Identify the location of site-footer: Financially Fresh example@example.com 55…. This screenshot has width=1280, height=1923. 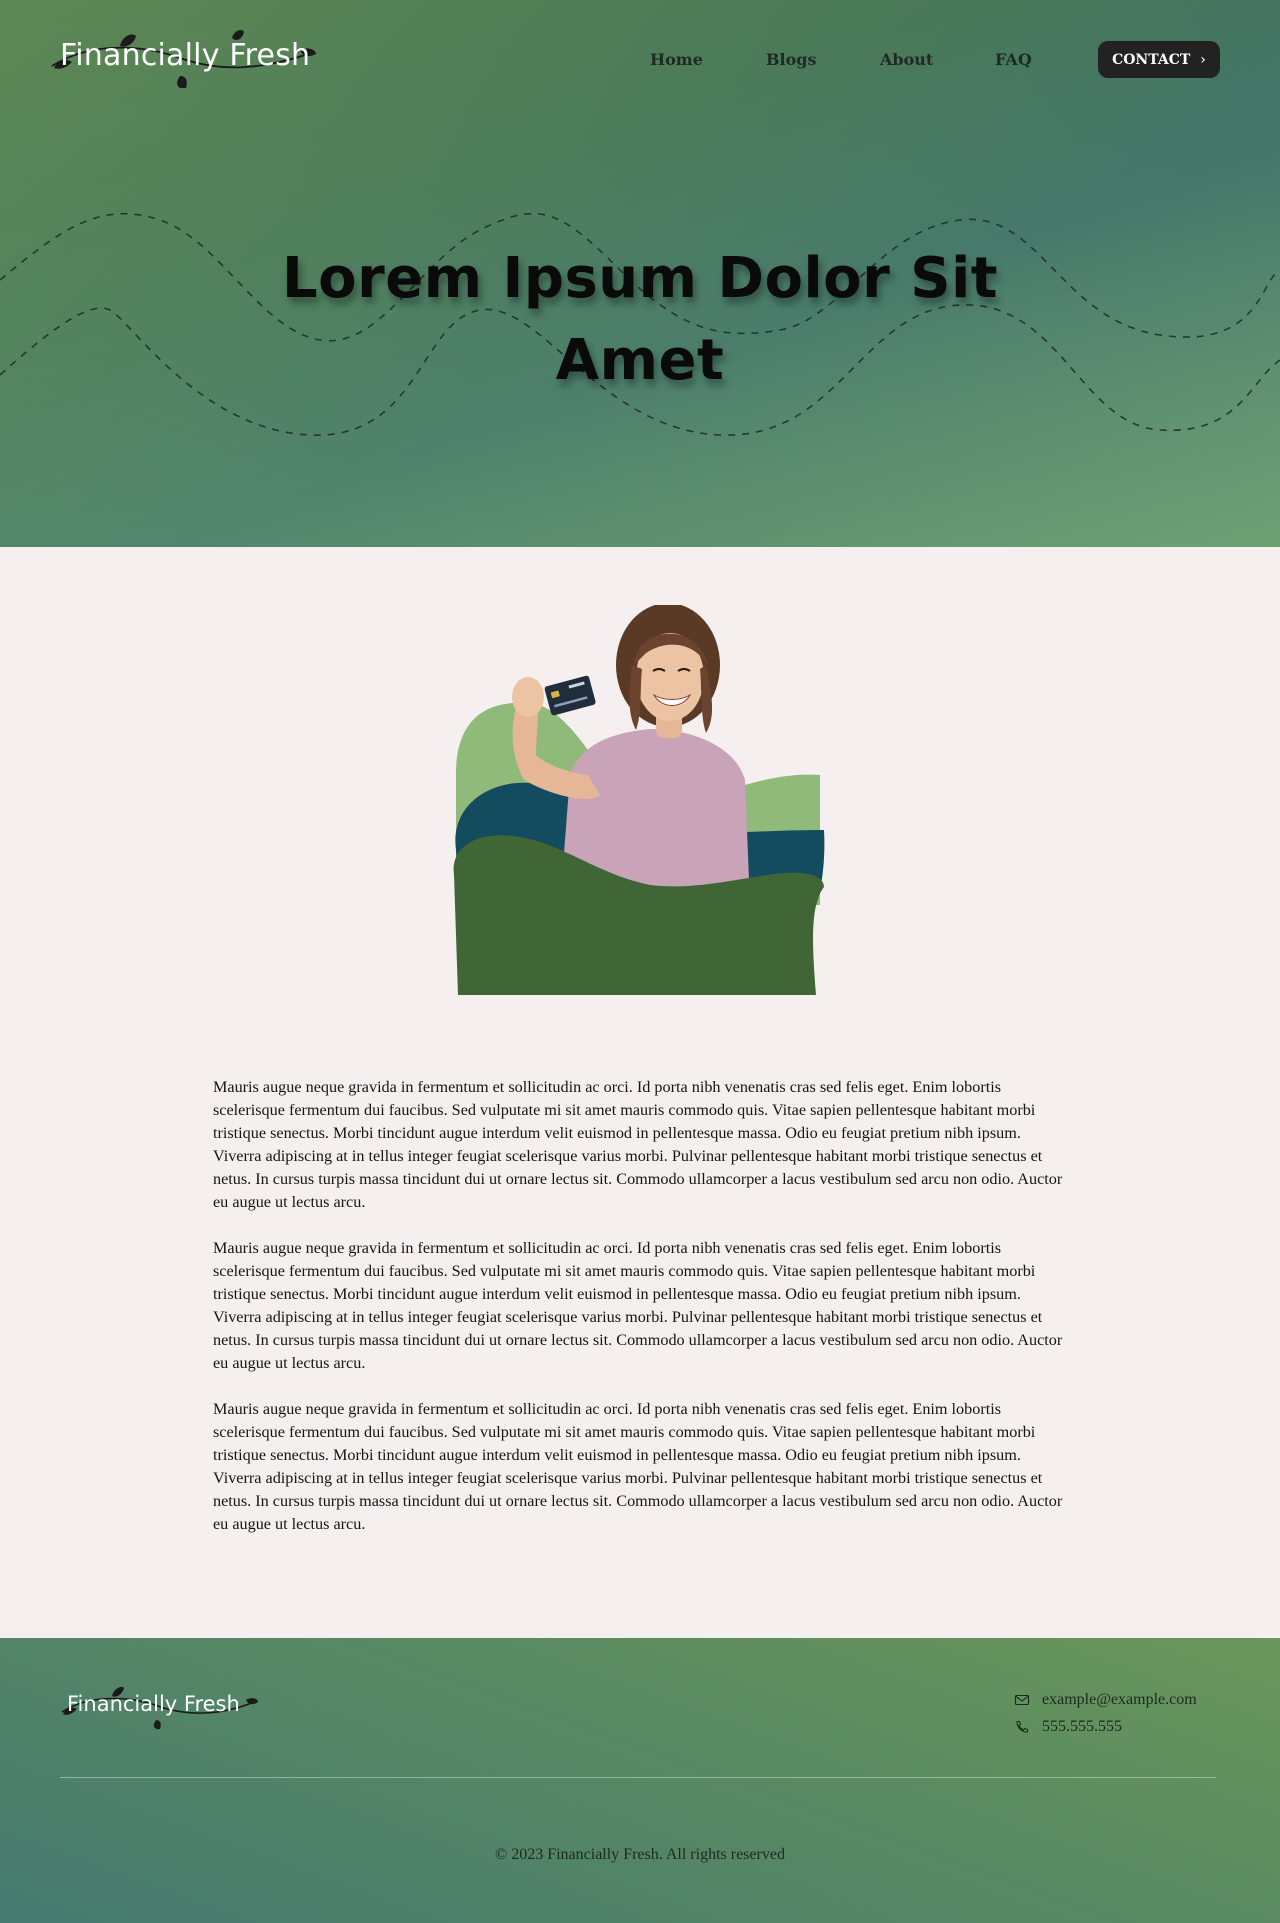
(640, 1780).